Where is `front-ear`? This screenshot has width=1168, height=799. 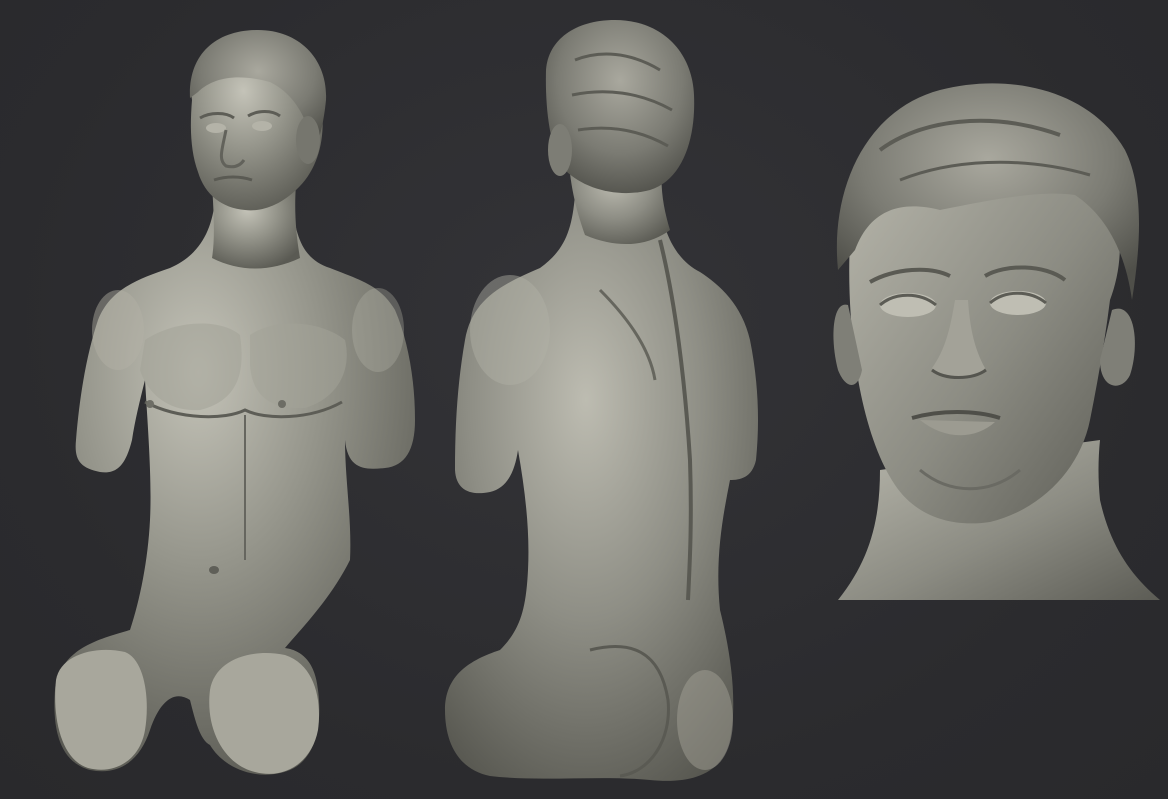 front-ear is located at coordinates (308, 140).